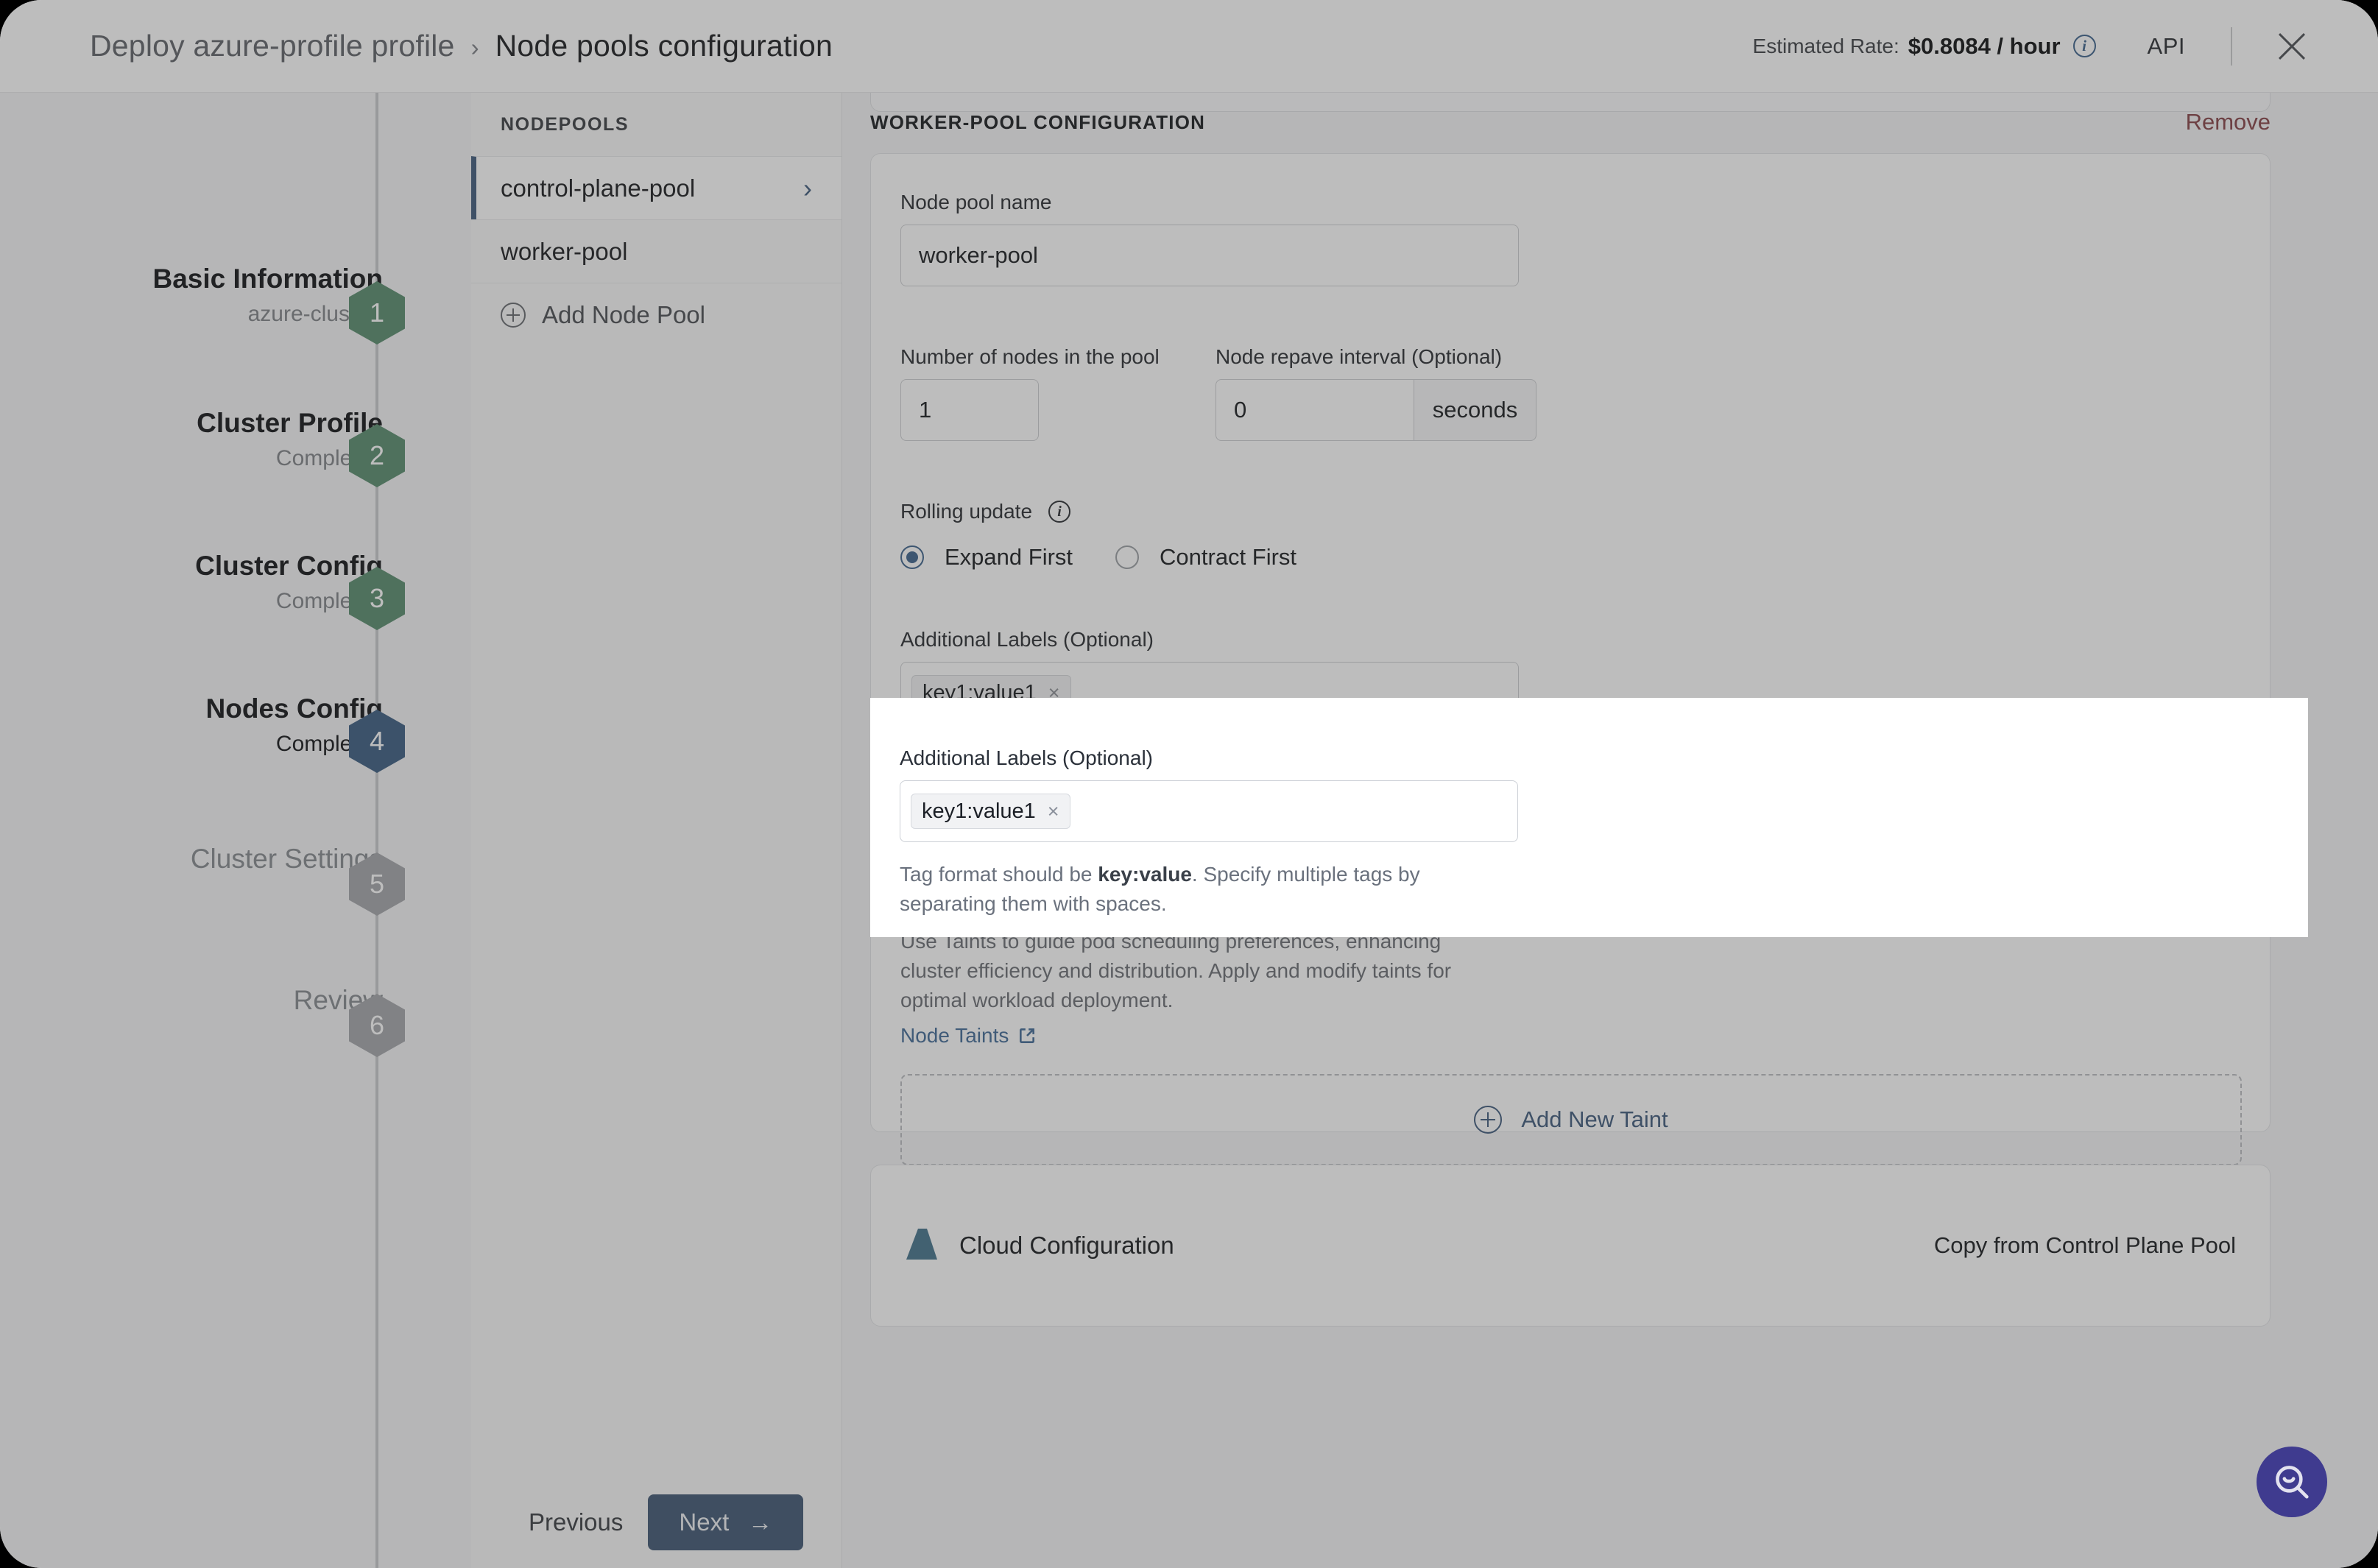  What do you see at coordinates (925, 410) in the screenshot?
I see `node-count-value: 1` at bounding box center [925, 410].